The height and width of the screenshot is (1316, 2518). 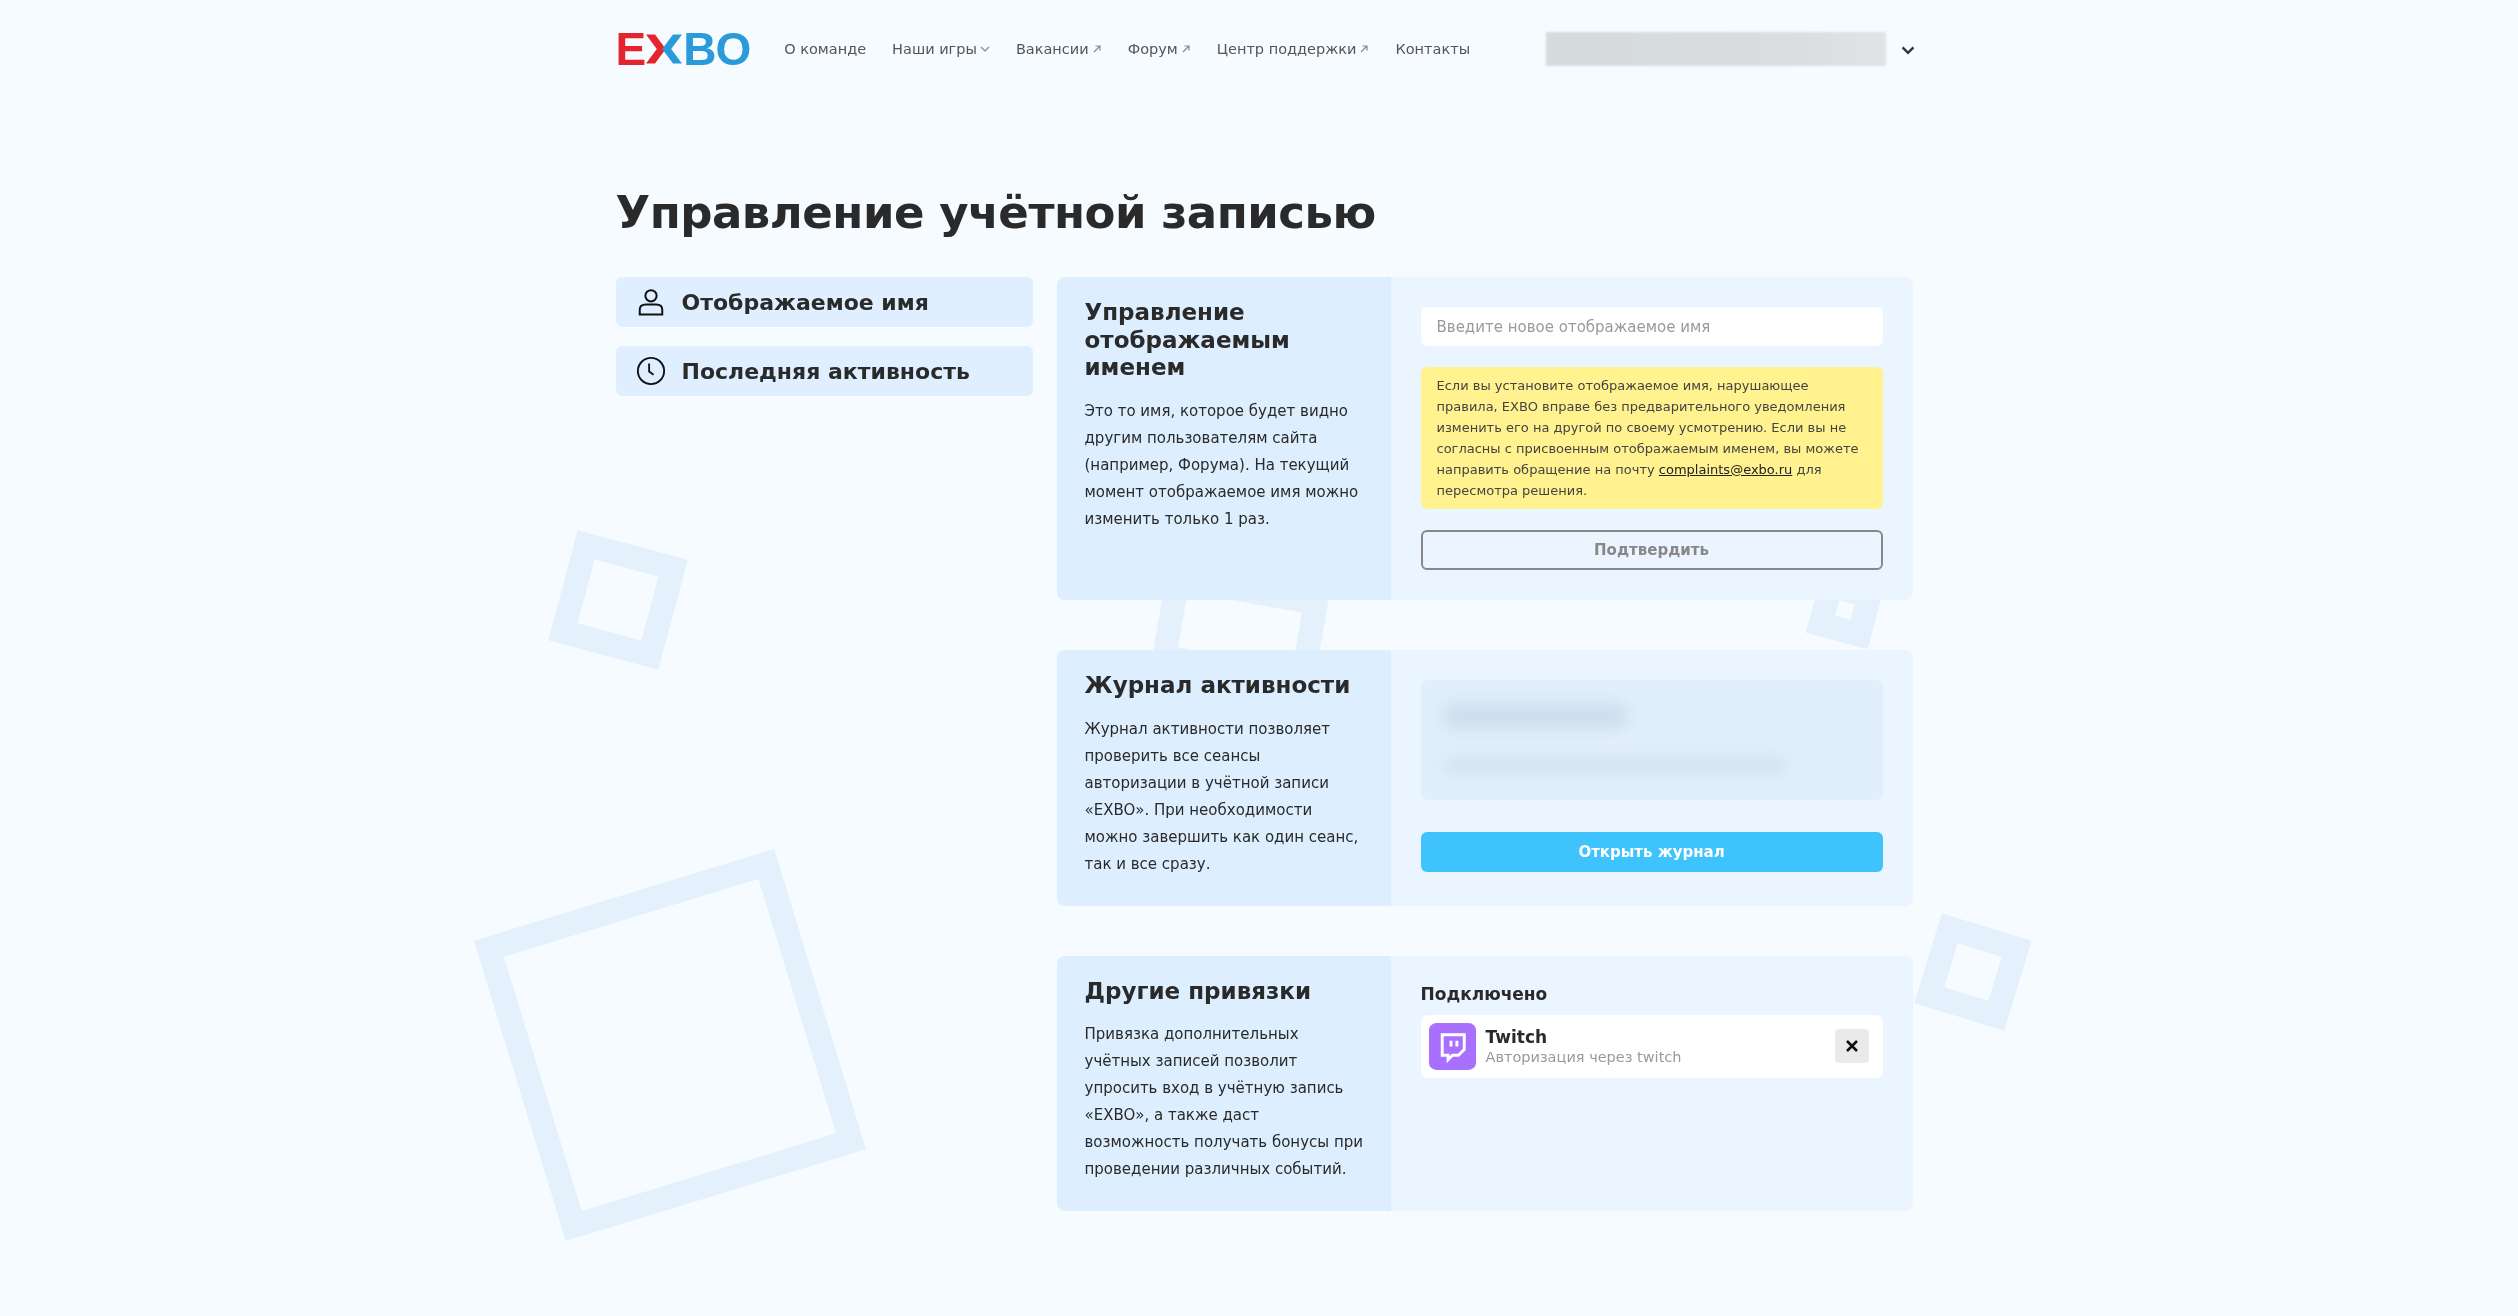 I want to click on sidebar-item: Последняя активность, so click(x=824, y=371).